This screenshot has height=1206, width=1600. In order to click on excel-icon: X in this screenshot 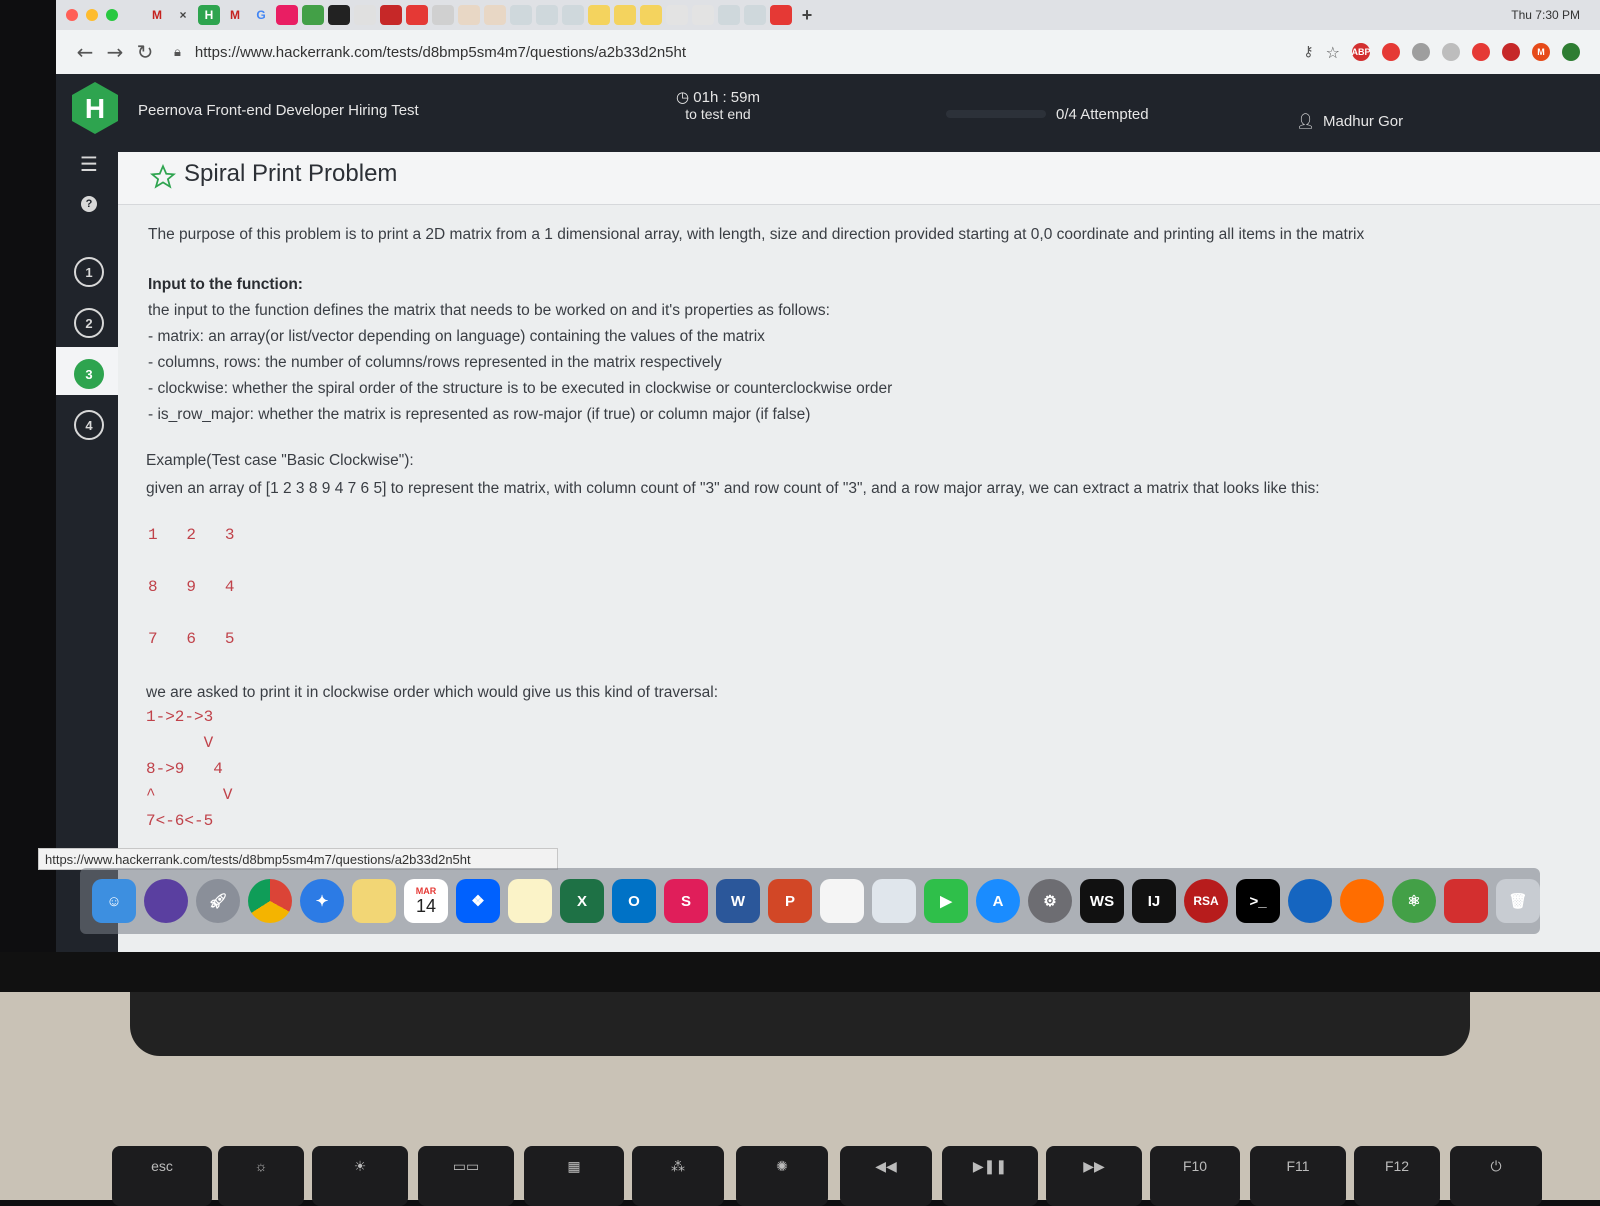, I will do `click(582, 901)`.